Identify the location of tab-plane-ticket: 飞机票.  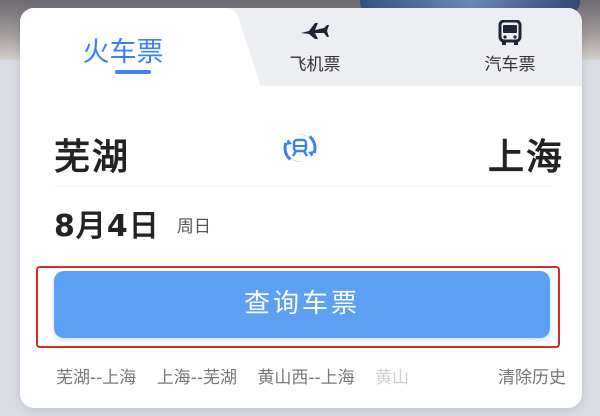
(315, 47).